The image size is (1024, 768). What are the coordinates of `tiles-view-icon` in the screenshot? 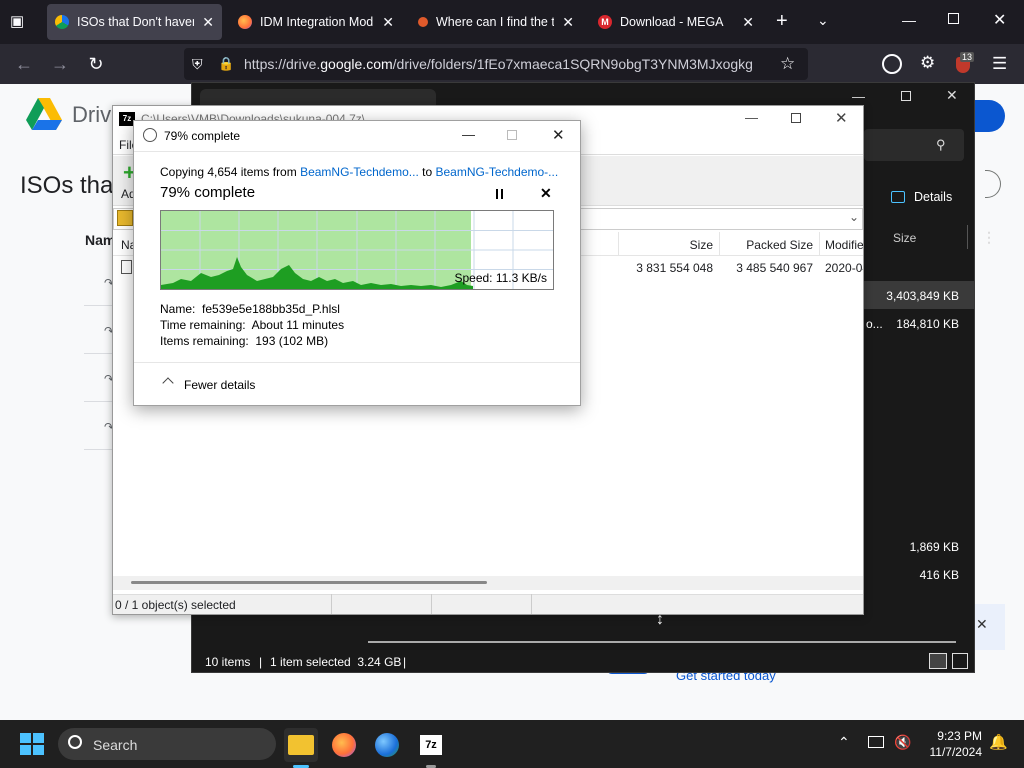 It's located at (960, 661).